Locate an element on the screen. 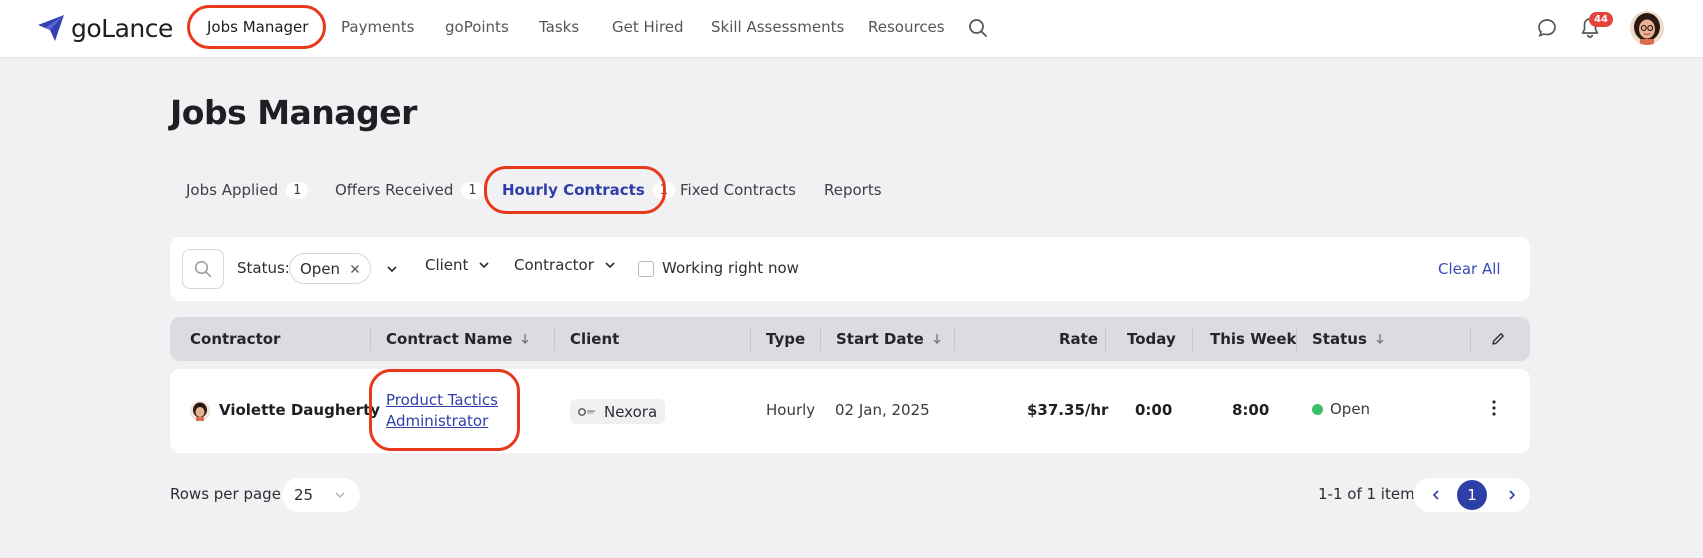 The image size is (1703, 558). tab-reports: Reports is located at coordinates (853, 190).